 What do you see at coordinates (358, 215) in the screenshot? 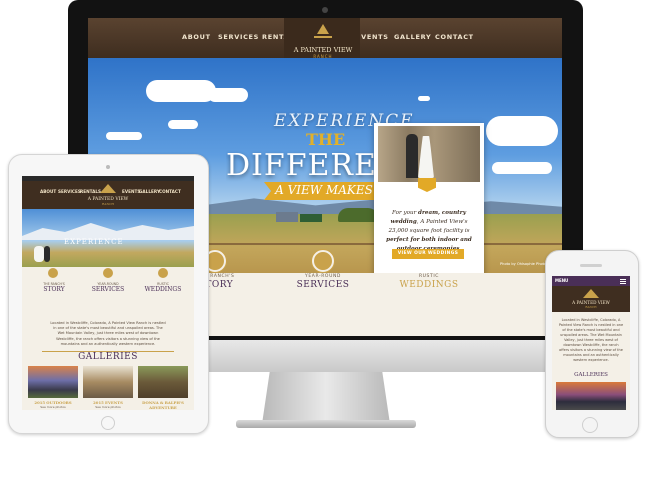
I see `trees` at bounding box center [358, 215].